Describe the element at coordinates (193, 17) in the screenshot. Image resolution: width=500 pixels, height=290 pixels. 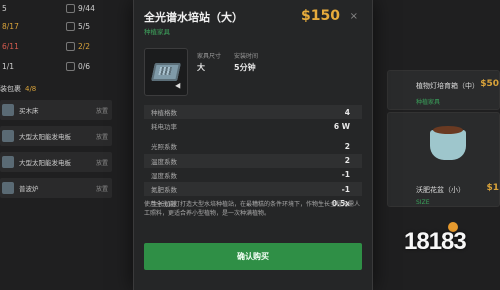
I see `item-title: 全光谱水培站（大）` at that location.